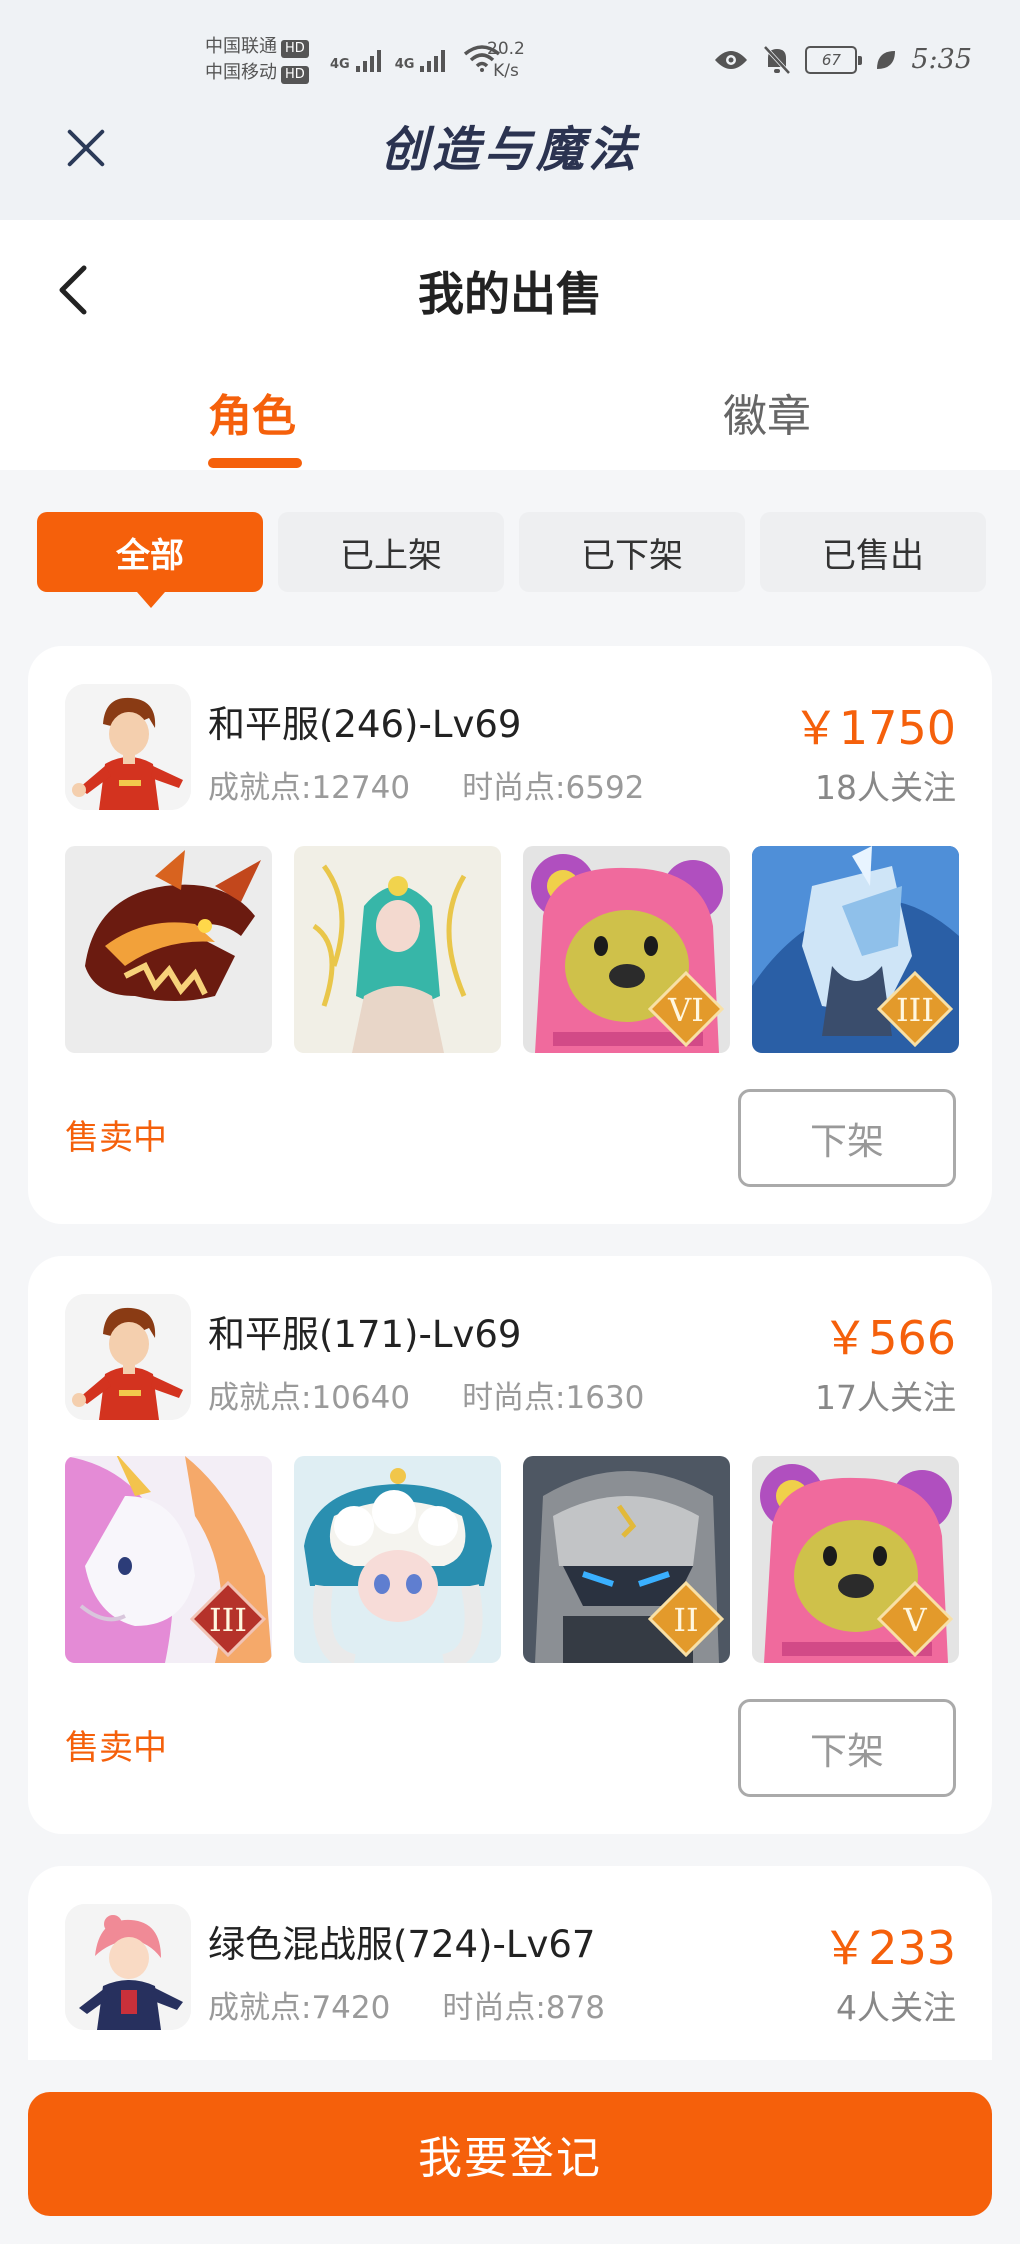 Image resolution: width=1020 pixels, height=2244 pixels. I want to click on page-title: 我的出售, so click(510, 294).